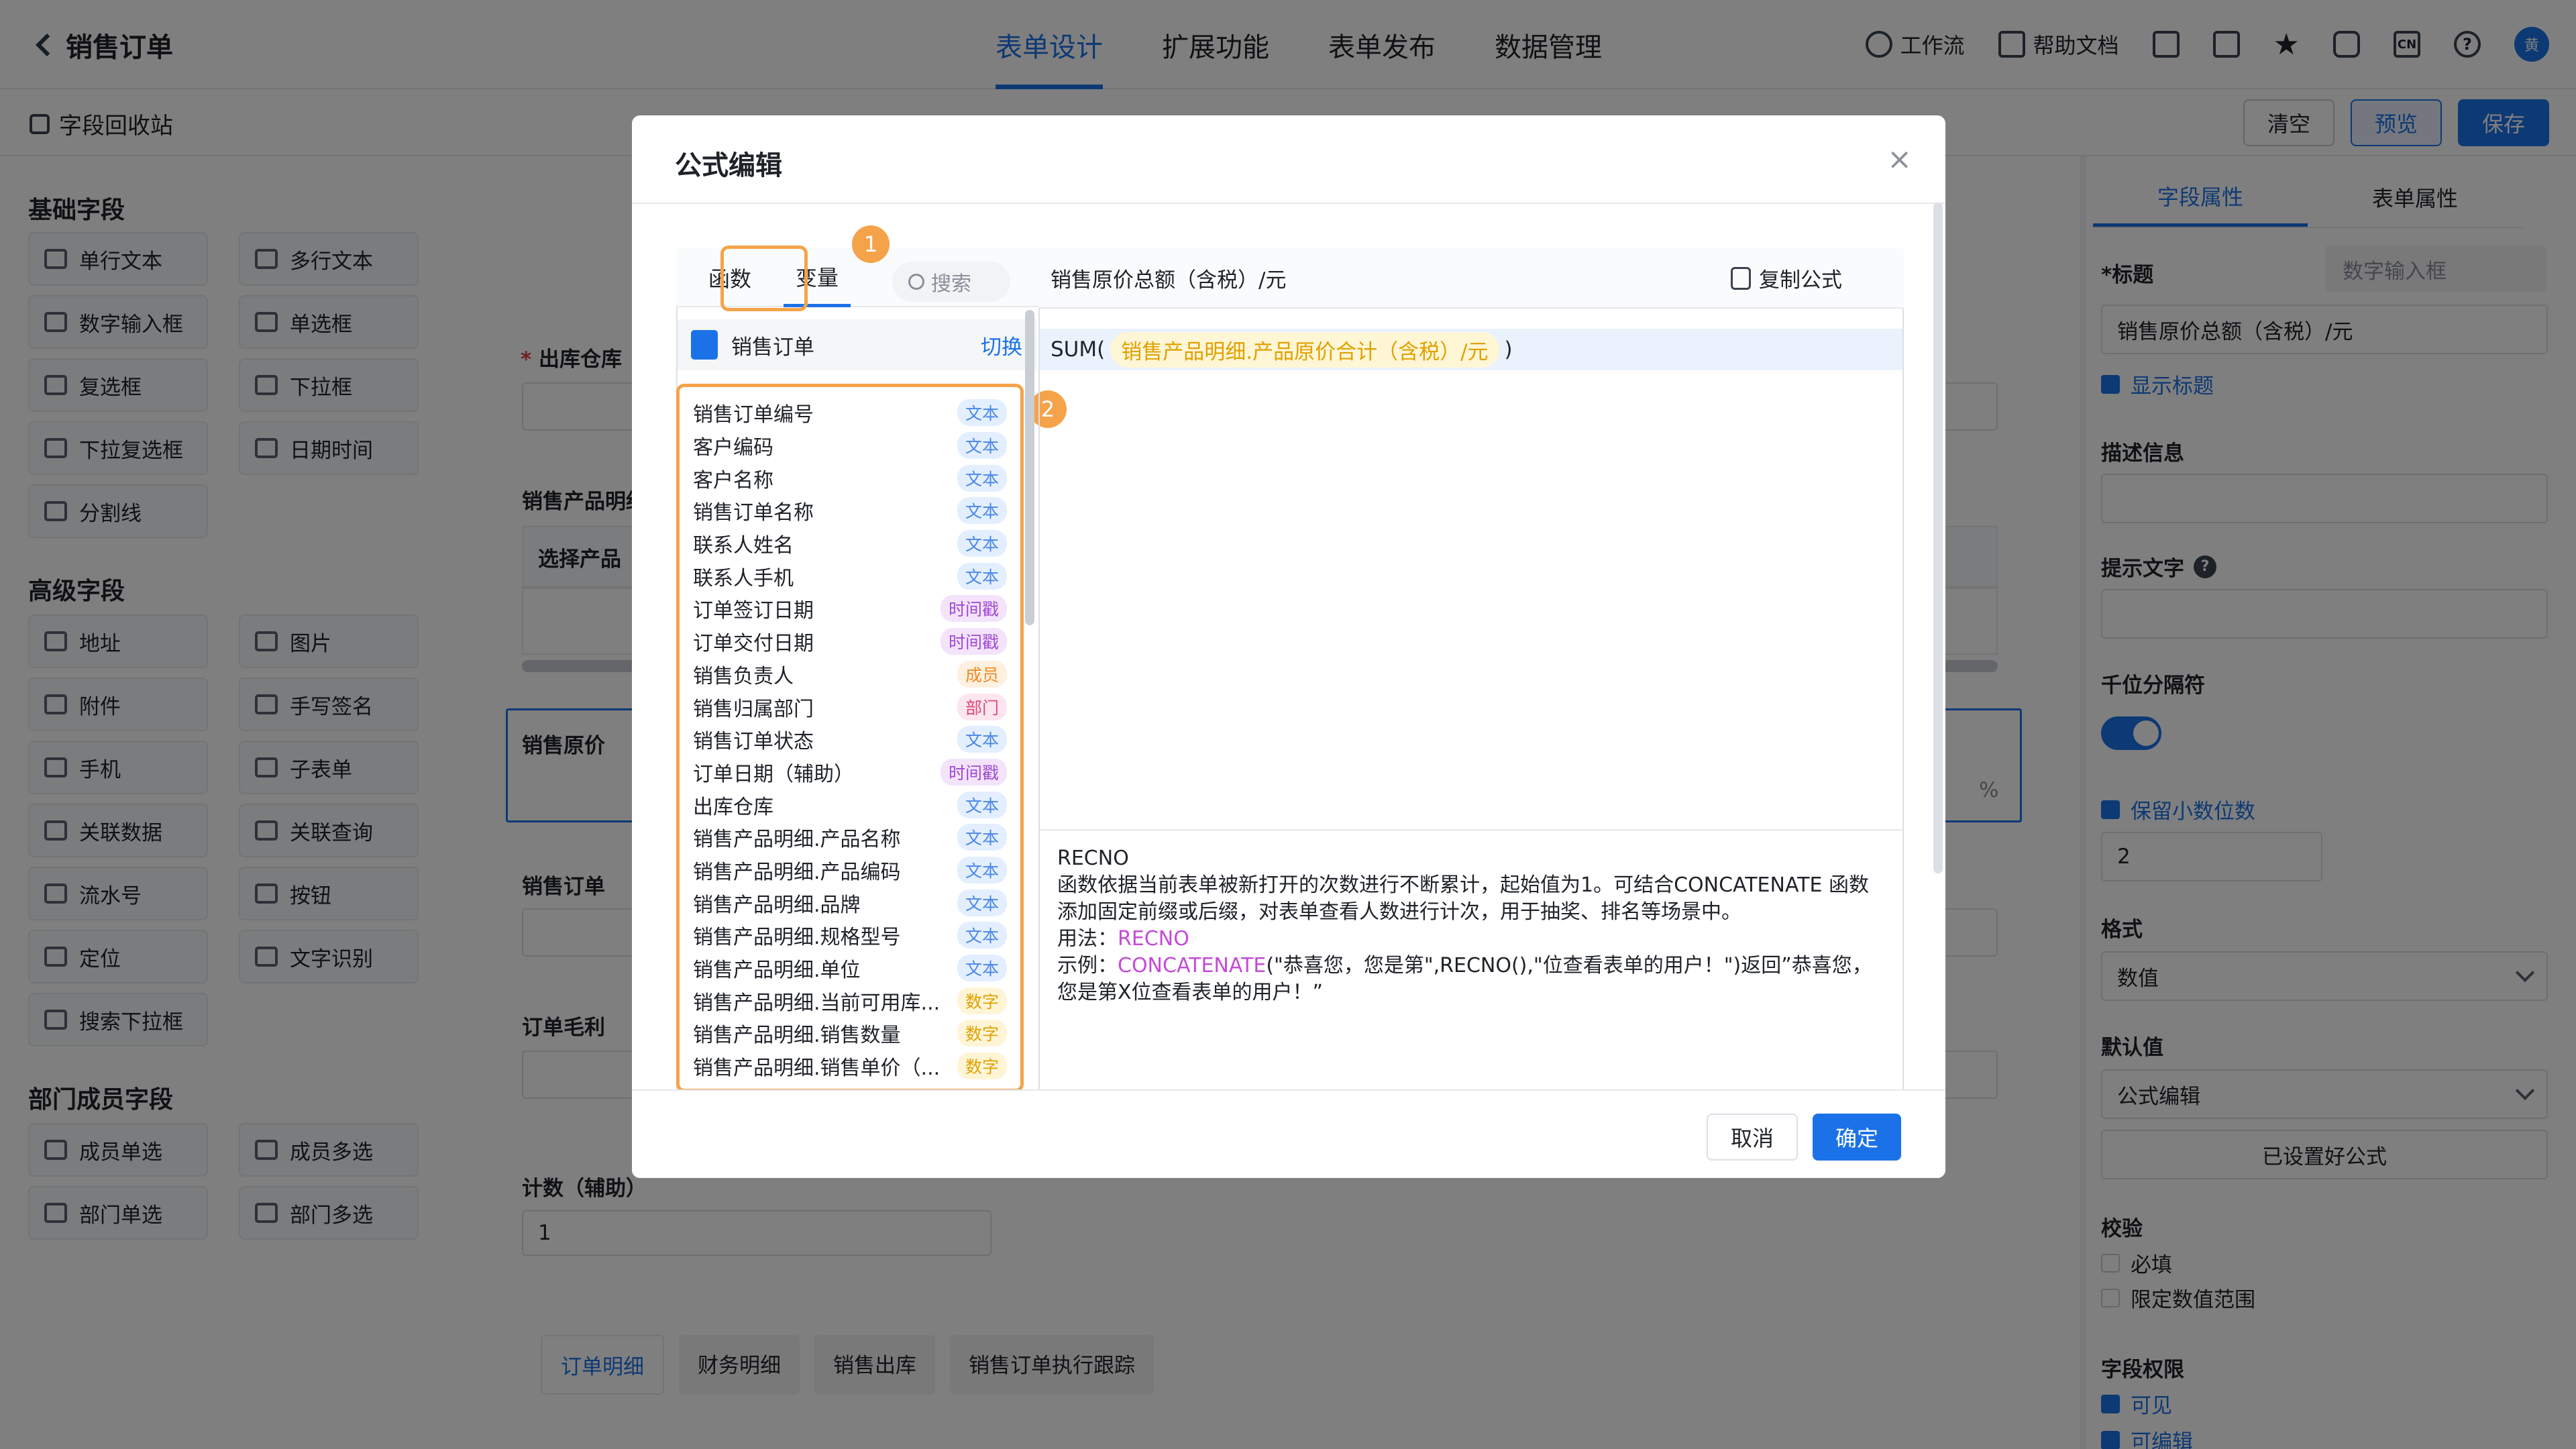 This screenshot has height=1449, width=2576. I want to click on variable-name: 销售订单编号, so click(753, 415).